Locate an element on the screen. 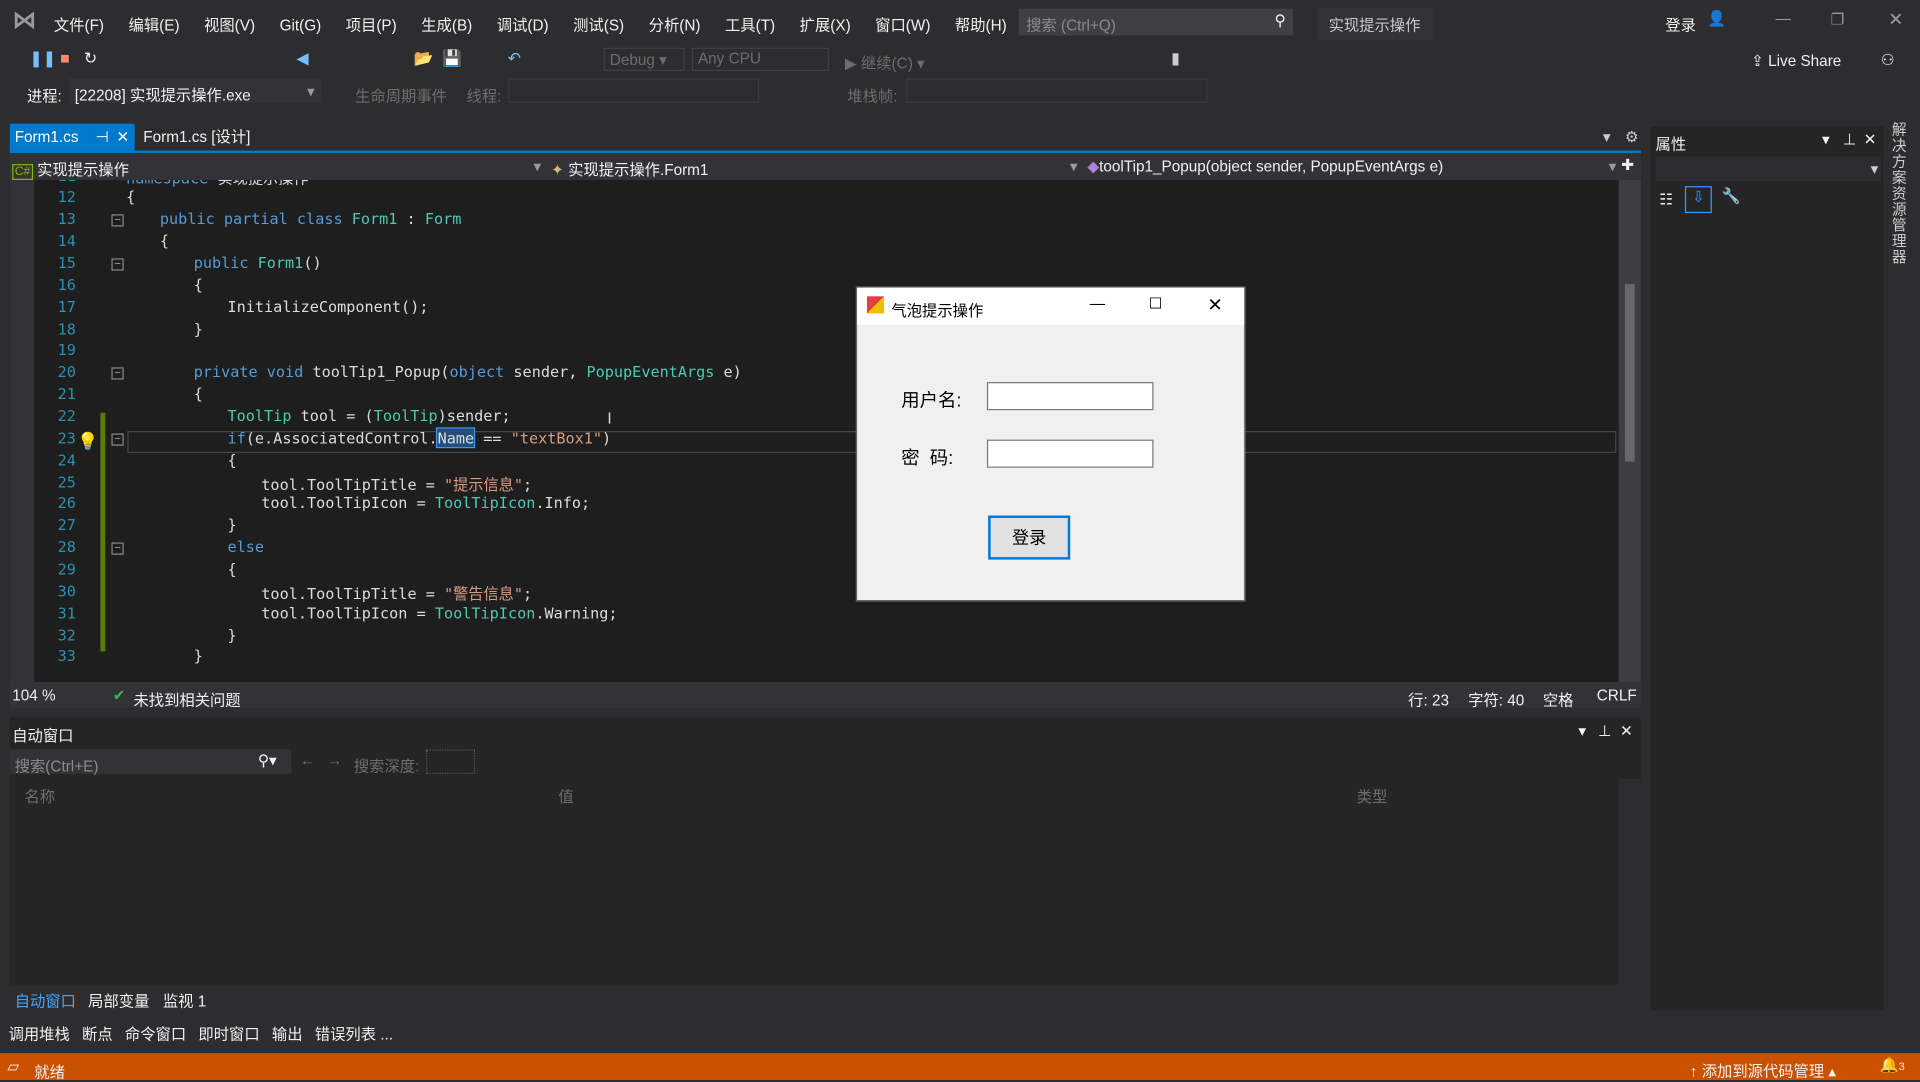  code-line: tool.ToolTipTitle = "提示信息"; is located at coordinates (396, 483).